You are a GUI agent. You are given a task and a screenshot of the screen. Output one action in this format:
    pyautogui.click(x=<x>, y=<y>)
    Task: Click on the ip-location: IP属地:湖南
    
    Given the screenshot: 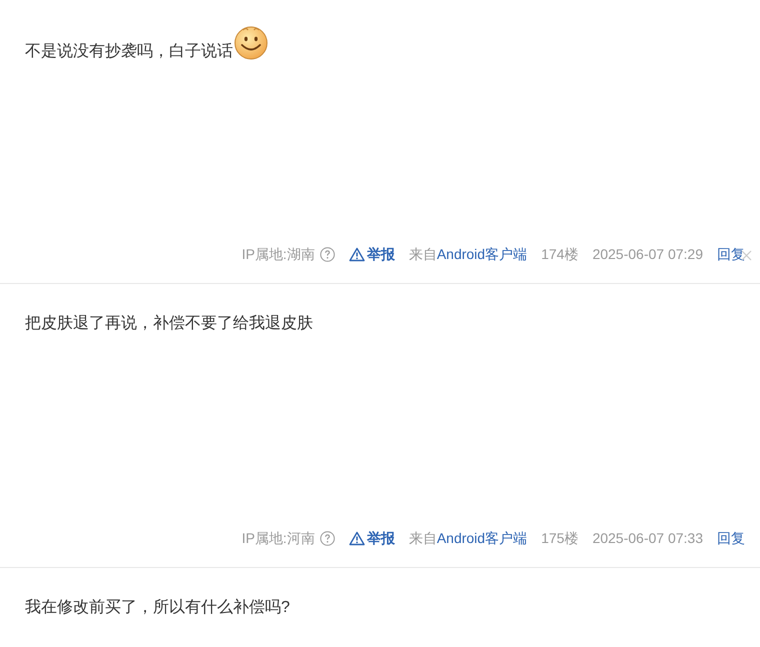 What is the action you would take?
    pyautogui.click(x=278, y=254)
    